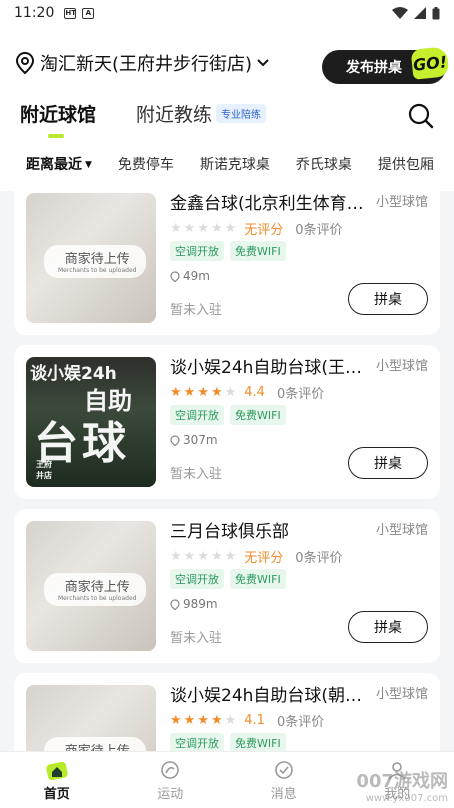  Describe the element at coordinates (91, 422) in the screenshot. I see `venue-photo: 谈小娱24h 自助 台球 王府井店` at that location.